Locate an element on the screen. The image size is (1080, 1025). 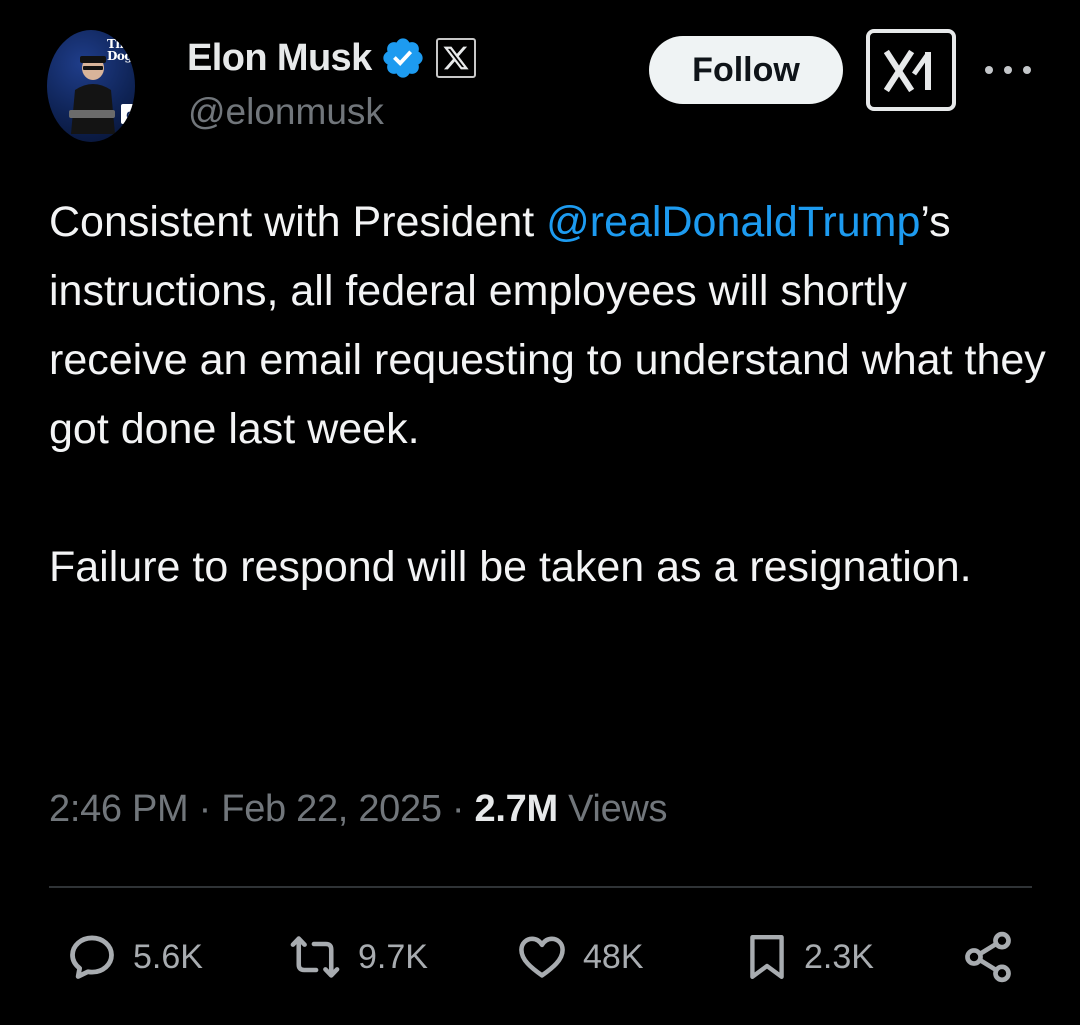
bookmark-button: 2.3K is located at coordinates (808, 957).